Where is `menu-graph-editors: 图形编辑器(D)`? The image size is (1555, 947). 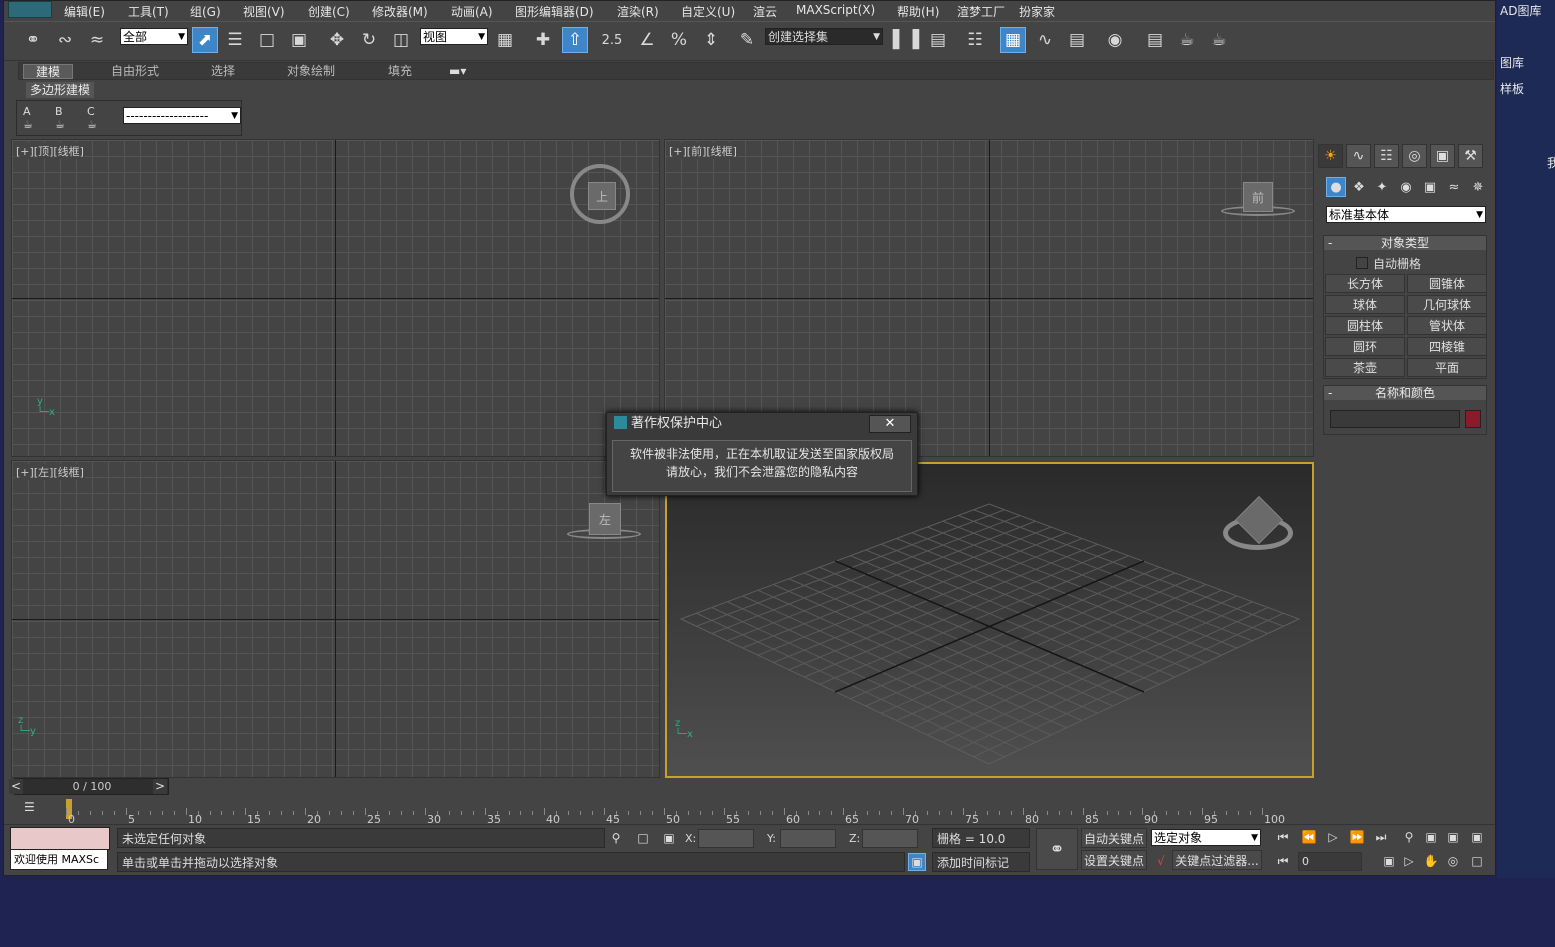
menu-graph-editors: 图形编辑器(D) is located at coordinates (554, 11).